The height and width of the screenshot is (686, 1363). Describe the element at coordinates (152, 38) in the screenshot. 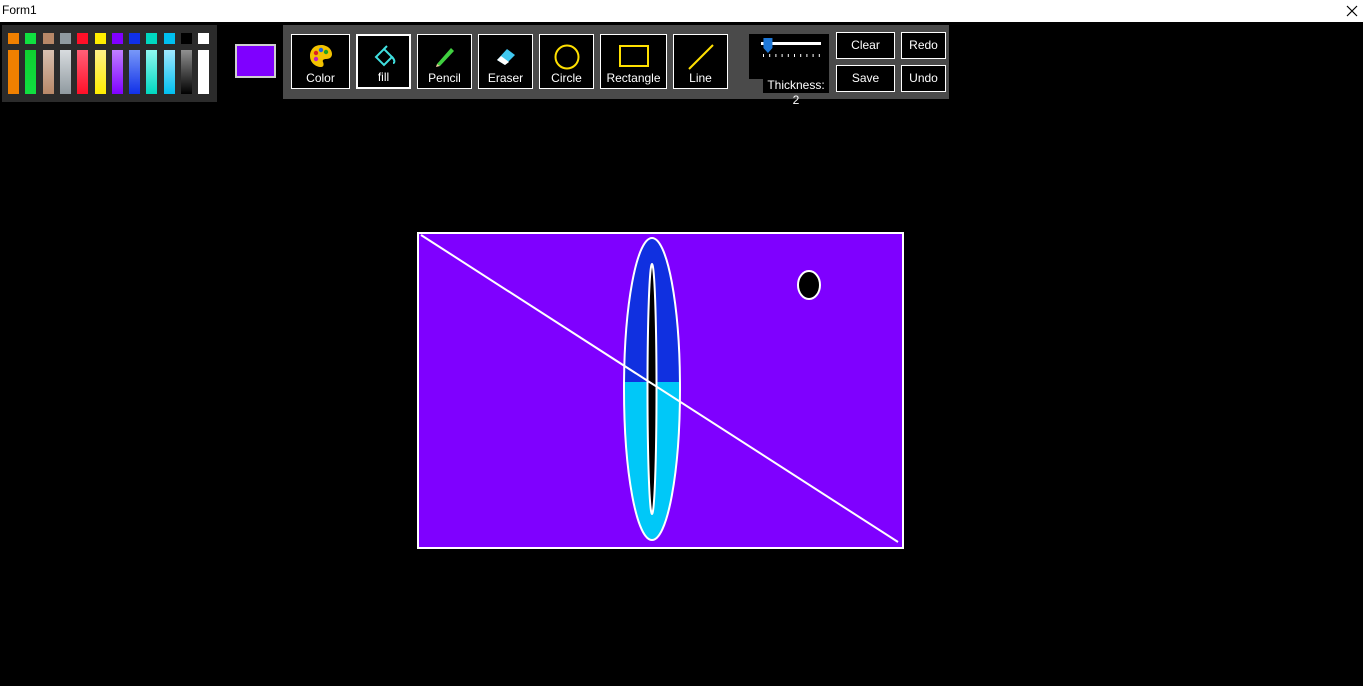

I see `palette-swatch-teal` at that location.